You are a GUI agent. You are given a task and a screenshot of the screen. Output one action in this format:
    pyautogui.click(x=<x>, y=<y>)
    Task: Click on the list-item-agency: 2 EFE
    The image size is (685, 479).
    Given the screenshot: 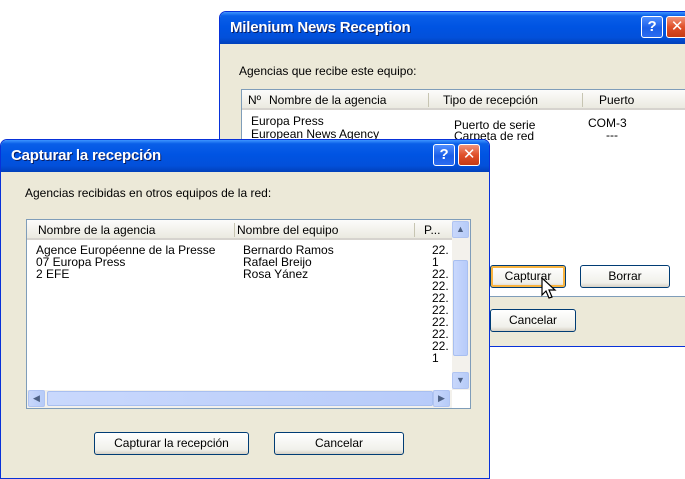 What is the action you would take?
    pyautogui.click(x=52, y=274)
    